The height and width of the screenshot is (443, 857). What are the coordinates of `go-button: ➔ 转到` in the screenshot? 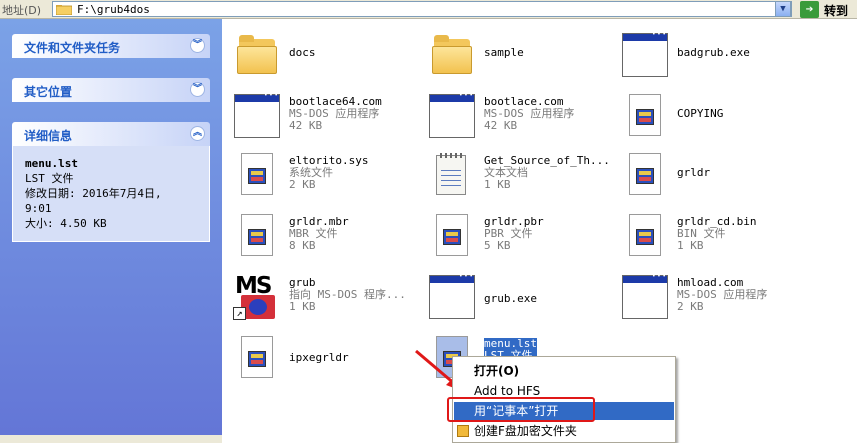 It's located at (828, 9).